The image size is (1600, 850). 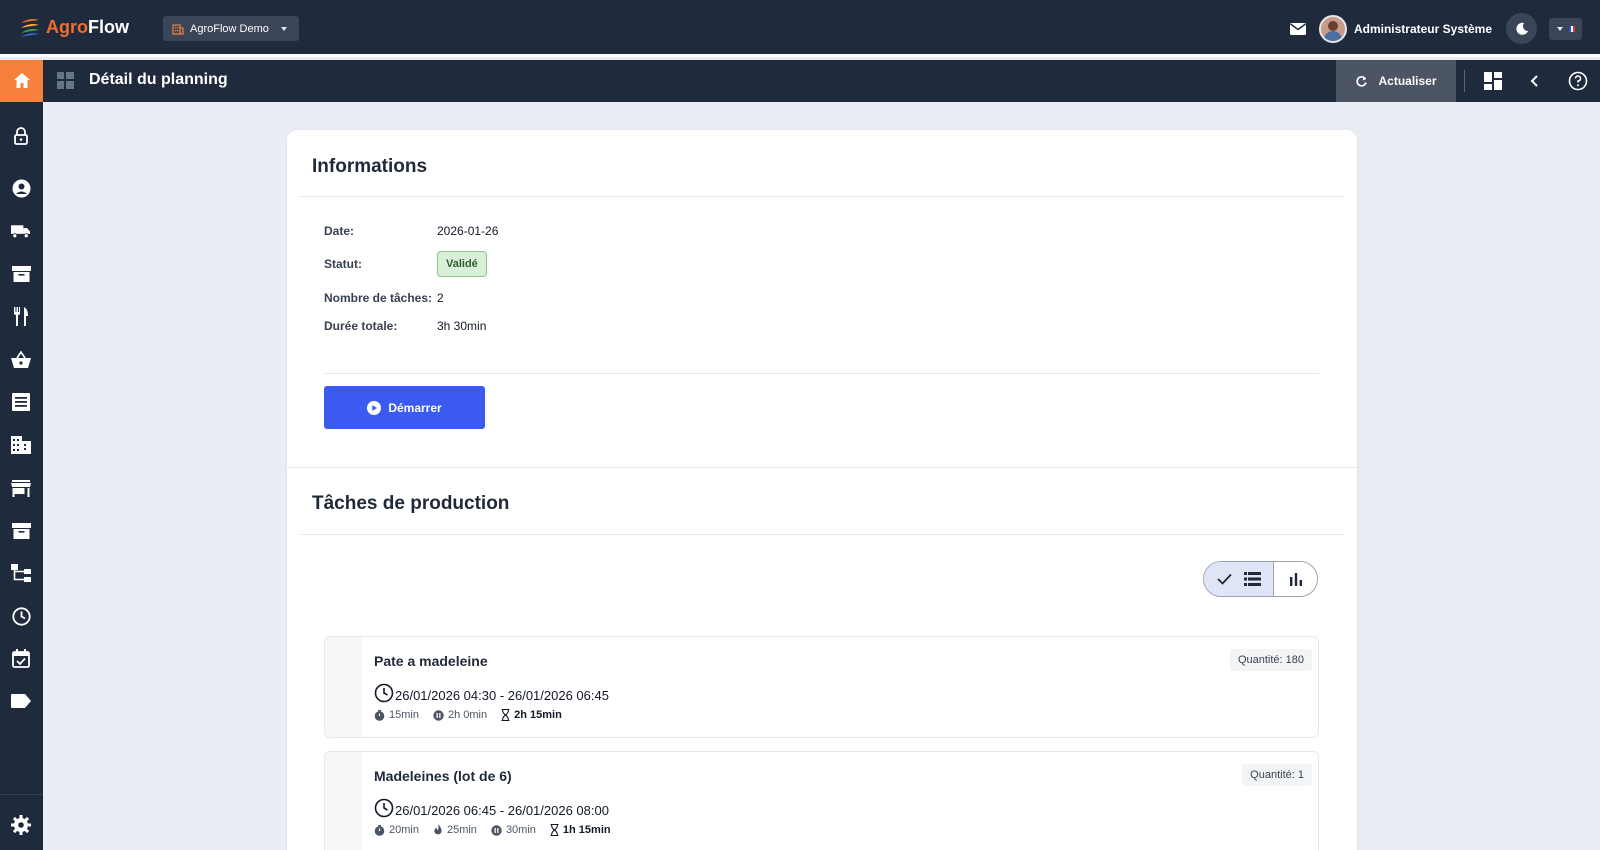 I want to click on prep-duration: 15min, so click(x=396, y=715).